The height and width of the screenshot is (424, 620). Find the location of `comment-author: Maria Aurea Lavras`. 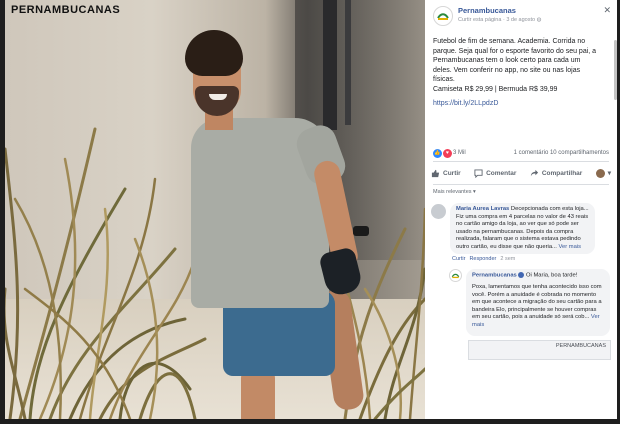

comment-author: Maria Aurea Lavras is located at coordinates (482, 209).